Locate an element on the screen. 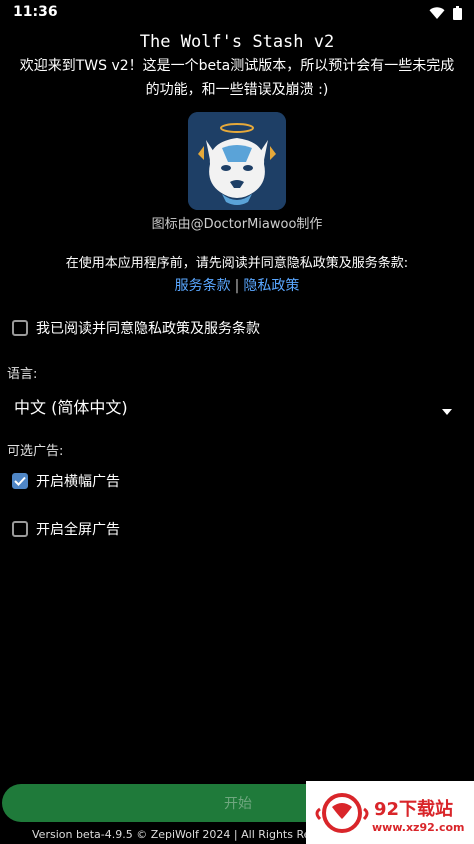 The image size is (474, 844). wolf-logo-icon is located at coordinates (237, 161).